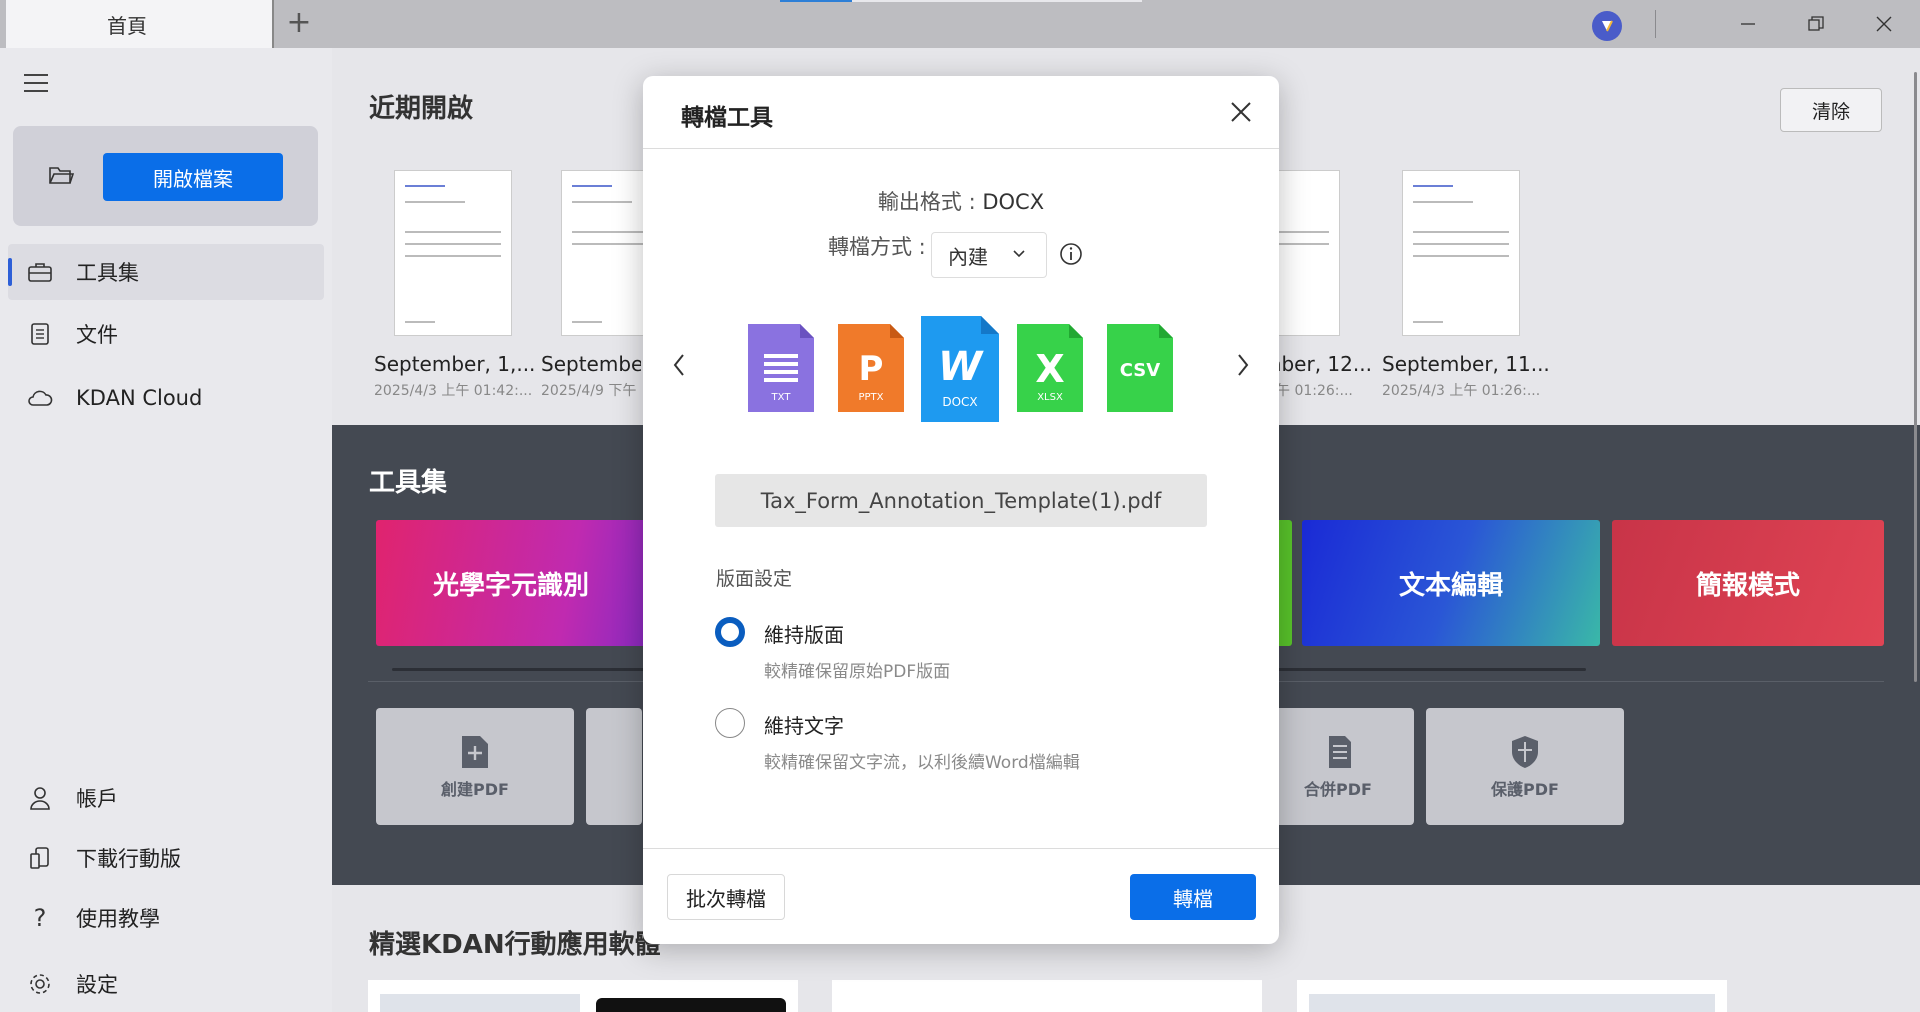 This screenshot has width=1920, height=1012. What do you see at coordinates (1915, 377) in the screenshot?
I see `main-scrollbar` at bounding box center [1915, 377].